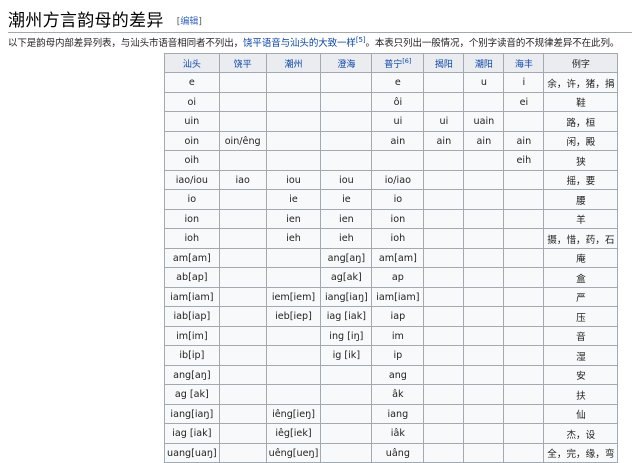 The height and width of the screenshot is (463, 640). I want to click on table-row: ioh ieh ieh ioh 摄，惜，药，石, so click(391, 238).